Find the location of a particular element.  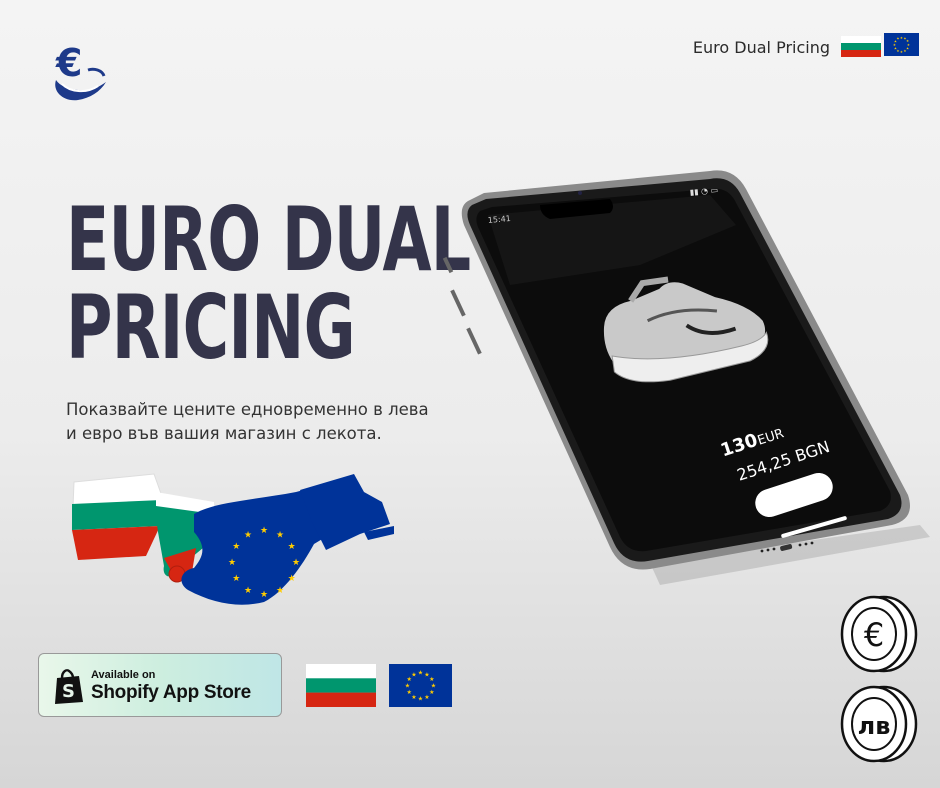

title-line-2: PRICING is located at coordinates (211, 327).